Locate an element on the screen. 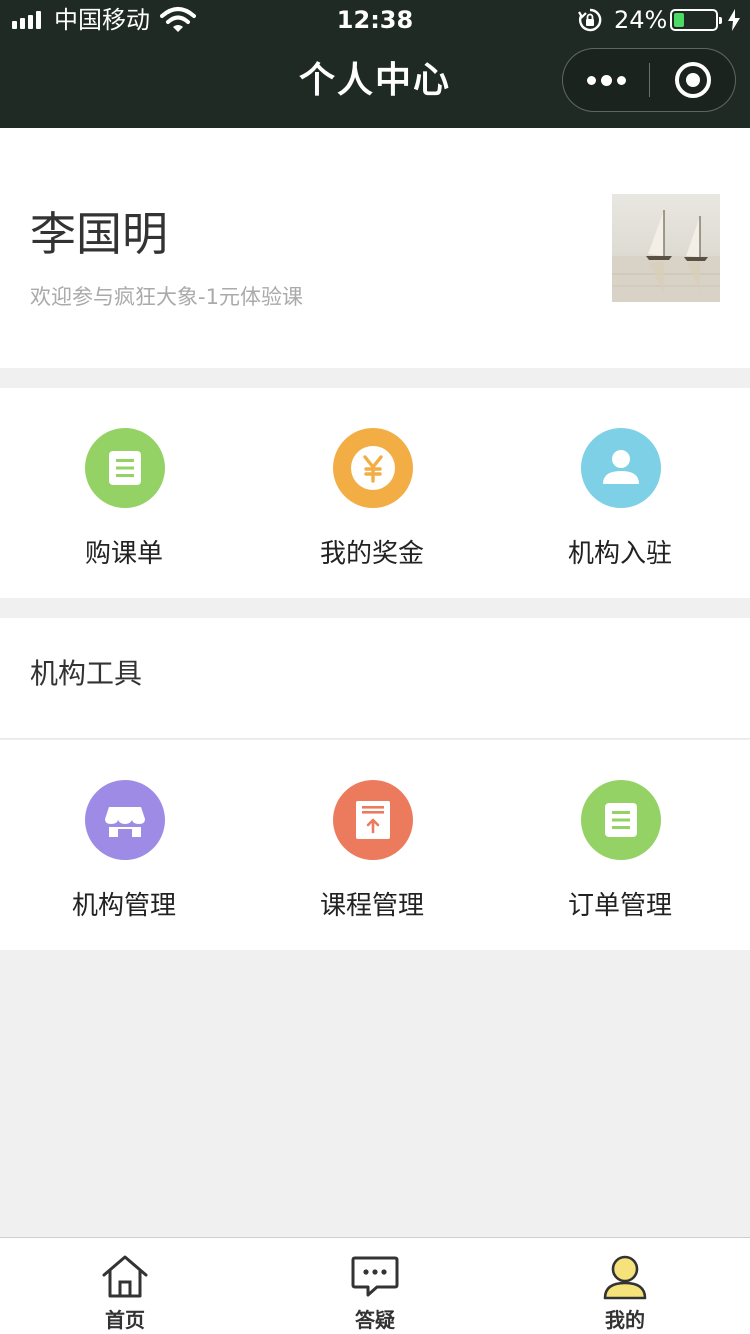  tool-label: 机构管理 is located at coordinates (123, 906).